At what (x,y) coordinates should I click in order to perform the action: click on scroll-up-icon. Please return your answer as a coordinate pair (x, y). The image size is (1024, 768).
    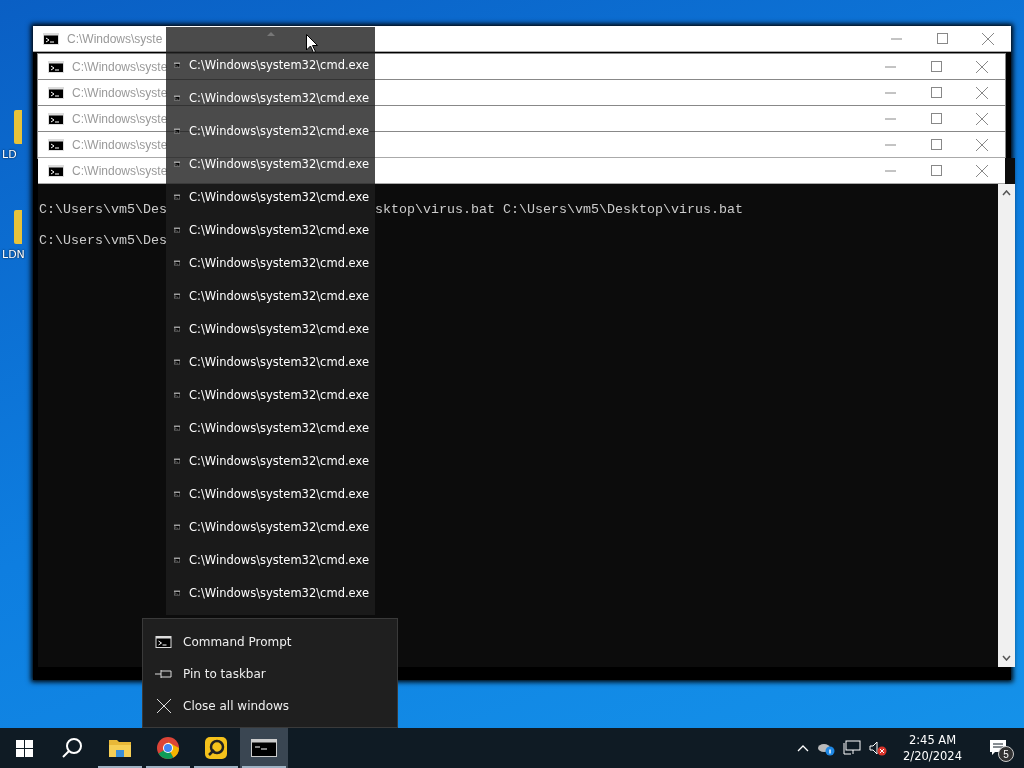
    Looking at the image, I should click on (1006, 193).